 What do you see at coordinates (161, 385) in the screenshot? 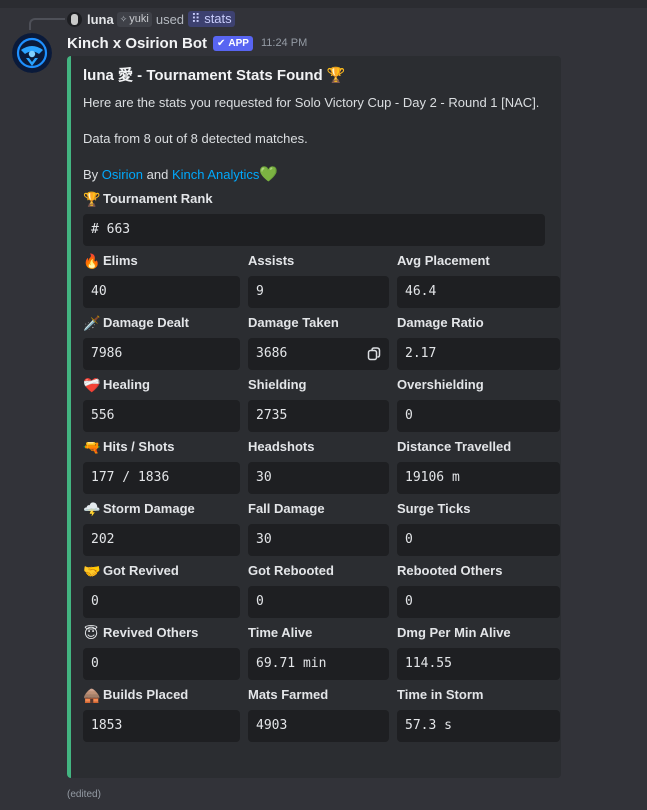
I see `field-name: ❤️‍🩹 Healing` at bounding box center [161, 385].